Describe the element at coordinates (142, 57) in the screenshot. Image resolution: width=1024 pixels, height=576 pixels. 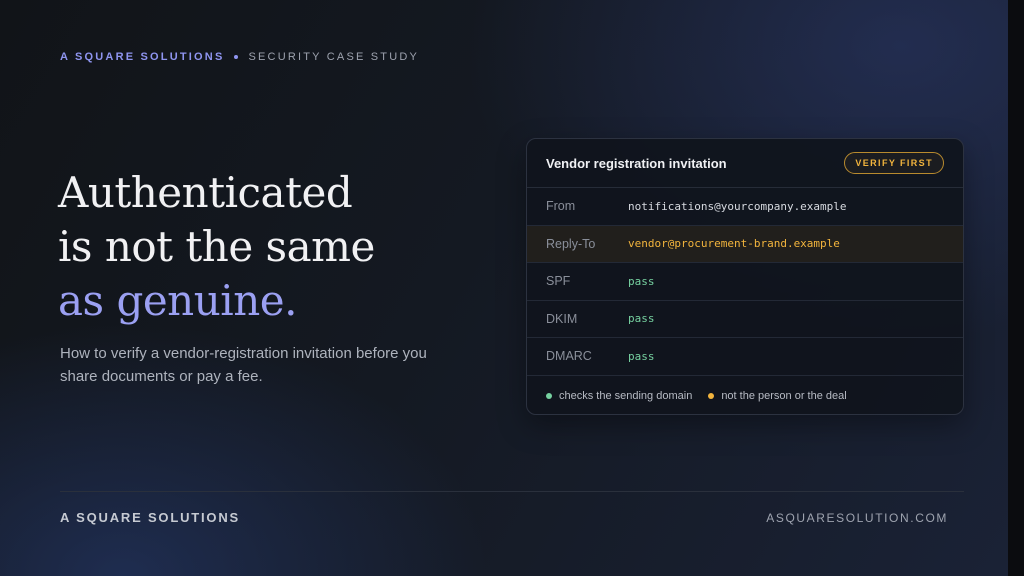
I see `kicker-brand: A SQUARE SOLUTIONS` at that location.